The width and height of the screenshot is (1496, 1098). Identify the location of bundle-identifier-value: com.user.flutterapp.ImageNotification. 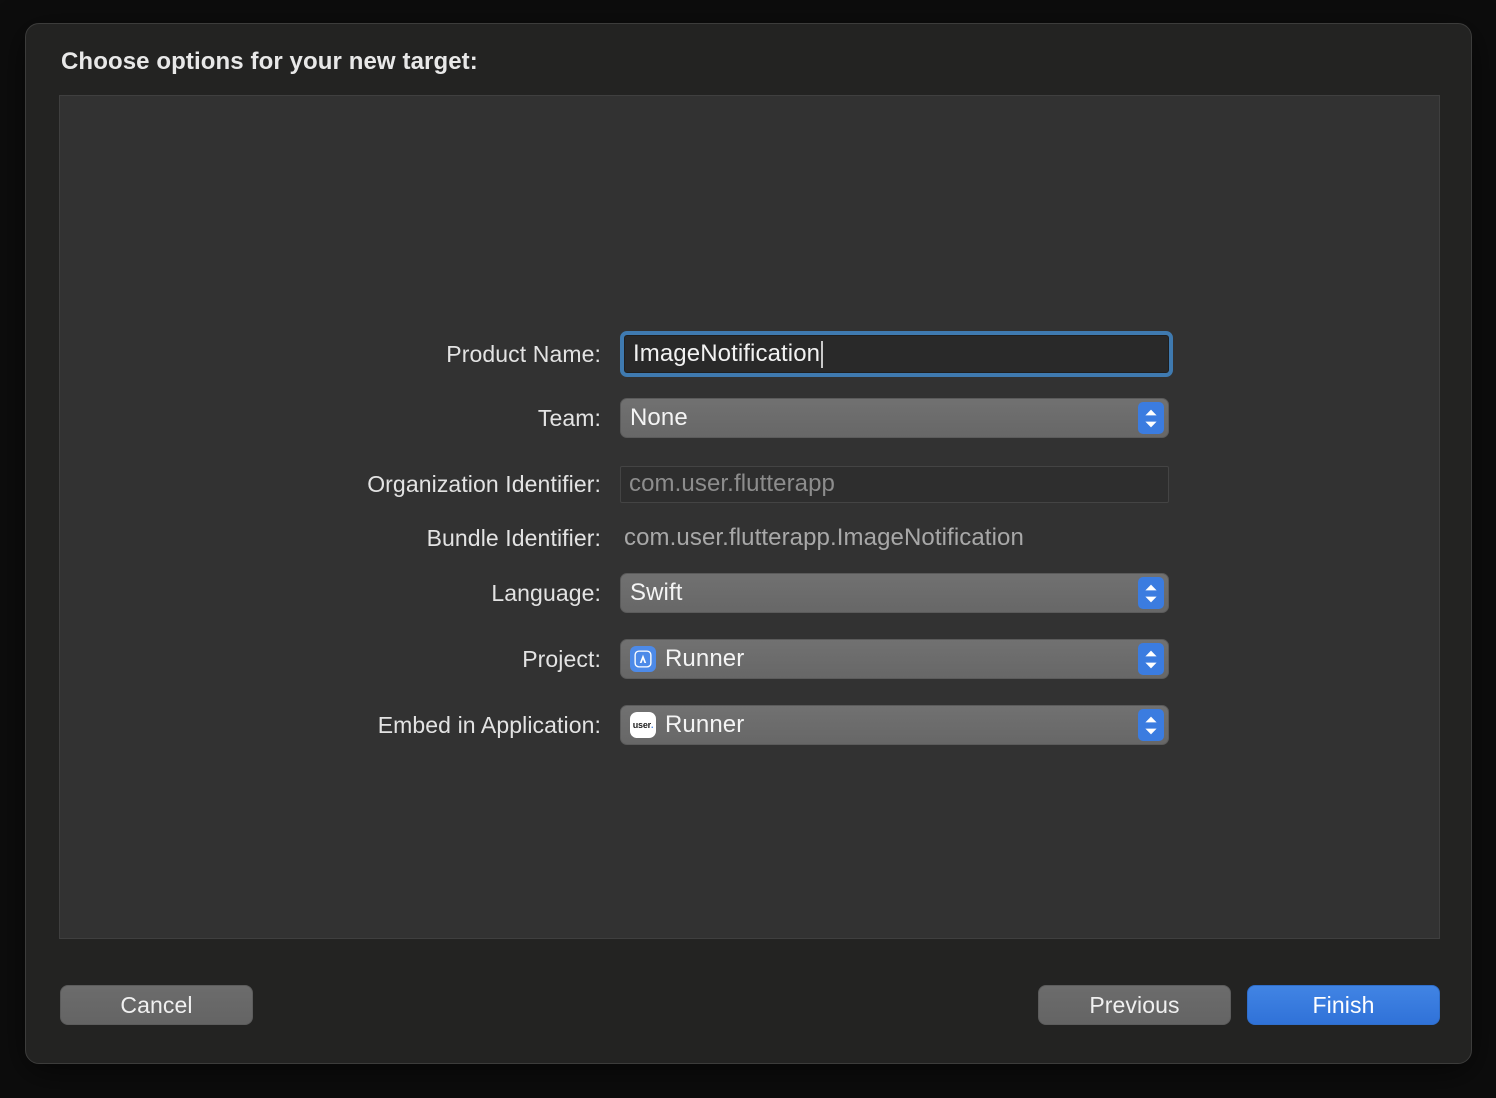
(824, 537).